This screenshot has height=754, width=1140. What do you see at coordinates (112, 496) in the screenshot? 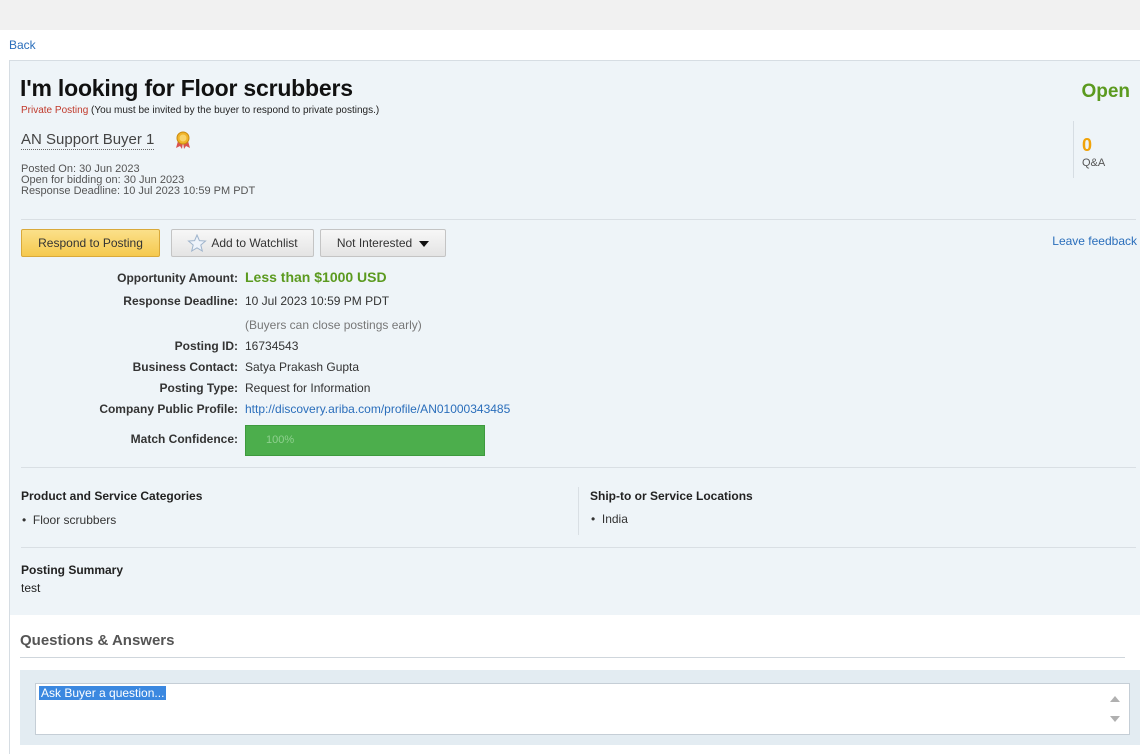
I see `categories-heading: Product and Service Categories` at bounding box center [112, 496].